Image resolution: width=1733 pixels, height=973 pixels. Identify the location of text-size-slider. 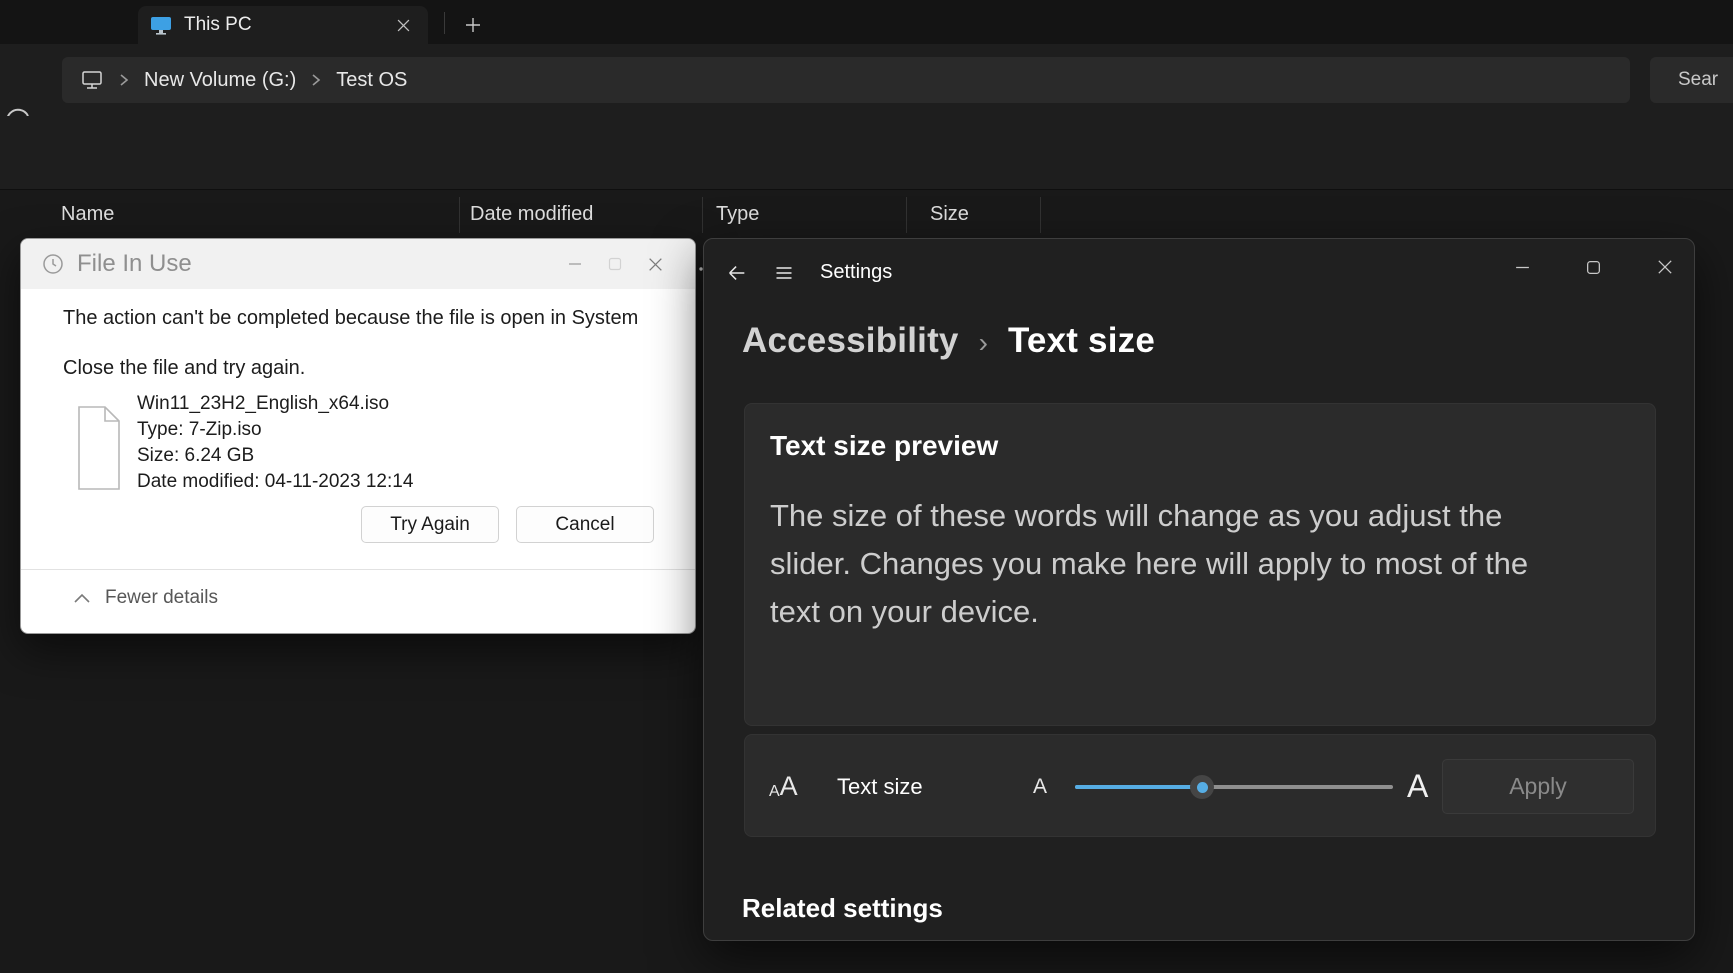
(1234, 786).